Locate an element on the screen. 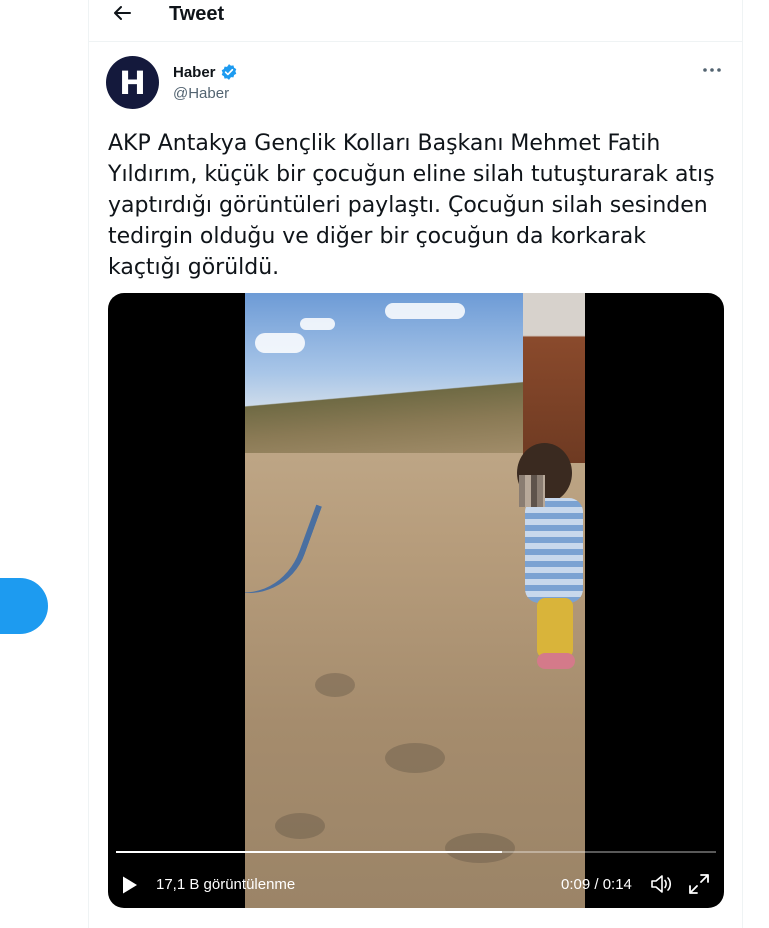 The height and width of the screenshot is (928, 769). avatar: H is located at coordinates (132, 82).